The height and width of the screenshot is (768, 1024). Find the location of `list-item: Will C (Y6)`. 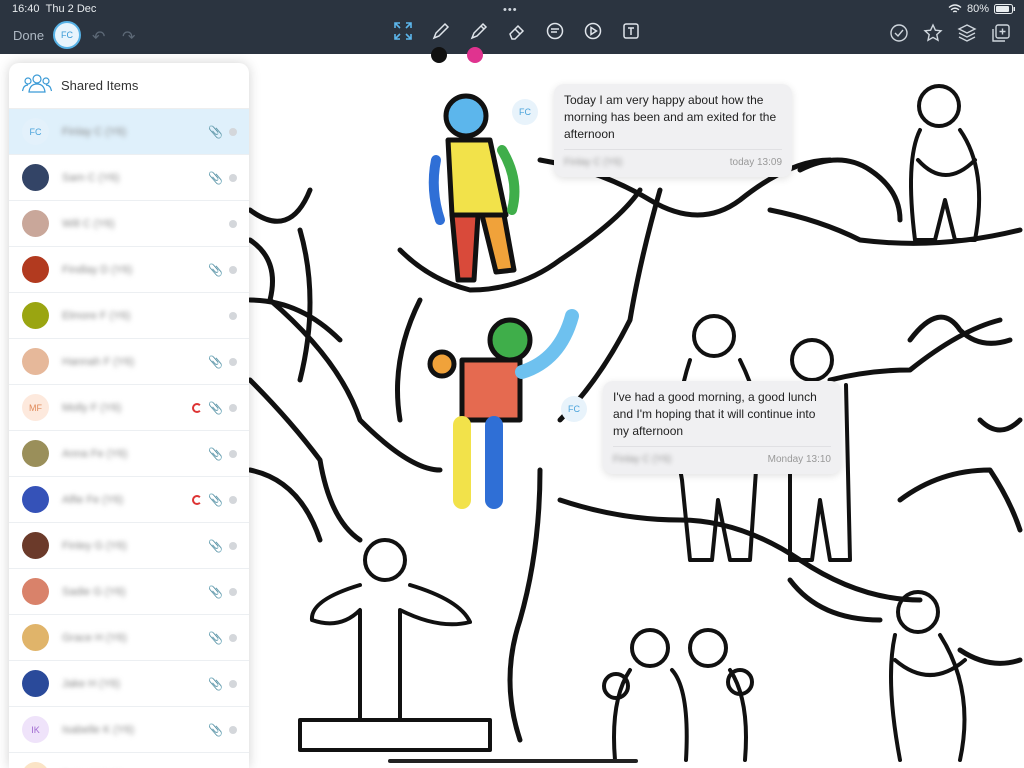

list-item: Will C (Y6) is located at coordinates (129, 224).